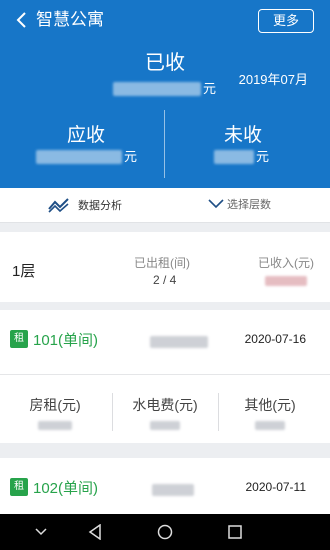 Image resolution: width=330 pixels, height=550 pixels. Describe the element at coordinates (165, 20) in the screenshot. I see `top-bar: 智慧公寓 更多` at that location.